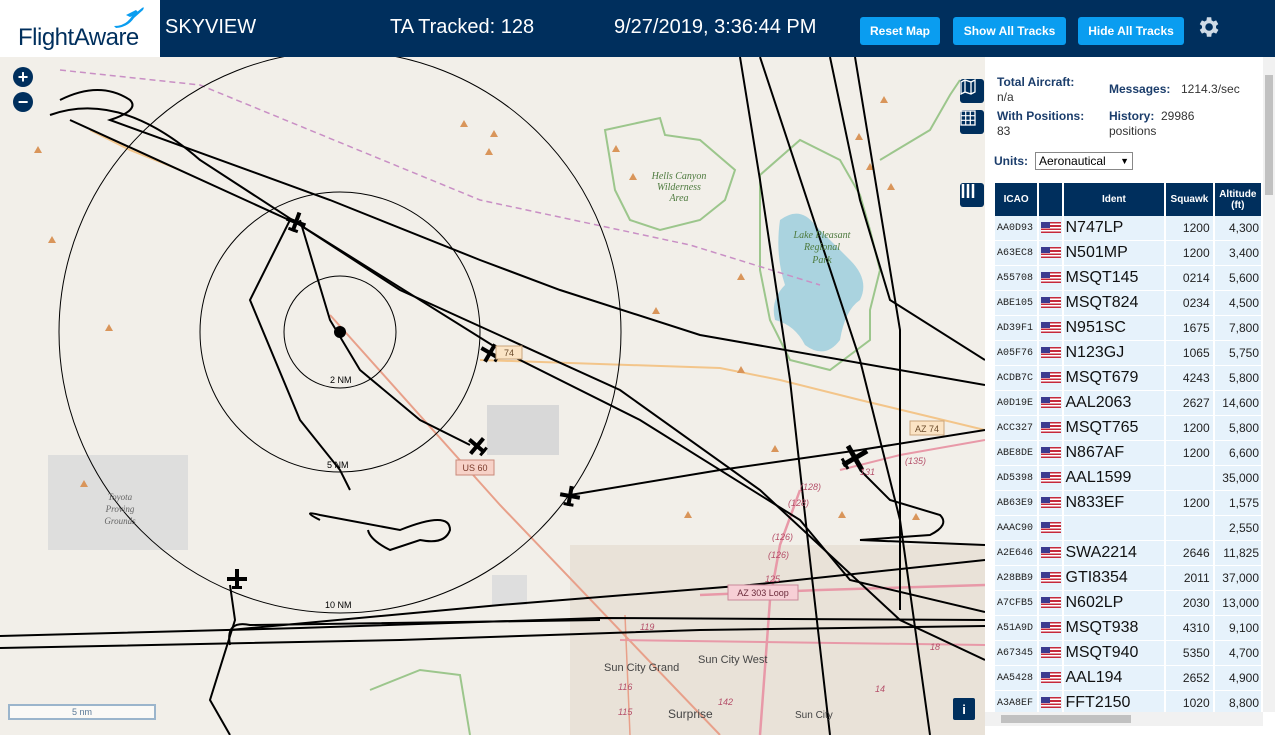 This screenshot has height=735, width=1275. I want to click on table-row: ACDB7C MSQT679 4243 5,800, so click(1129, 378).